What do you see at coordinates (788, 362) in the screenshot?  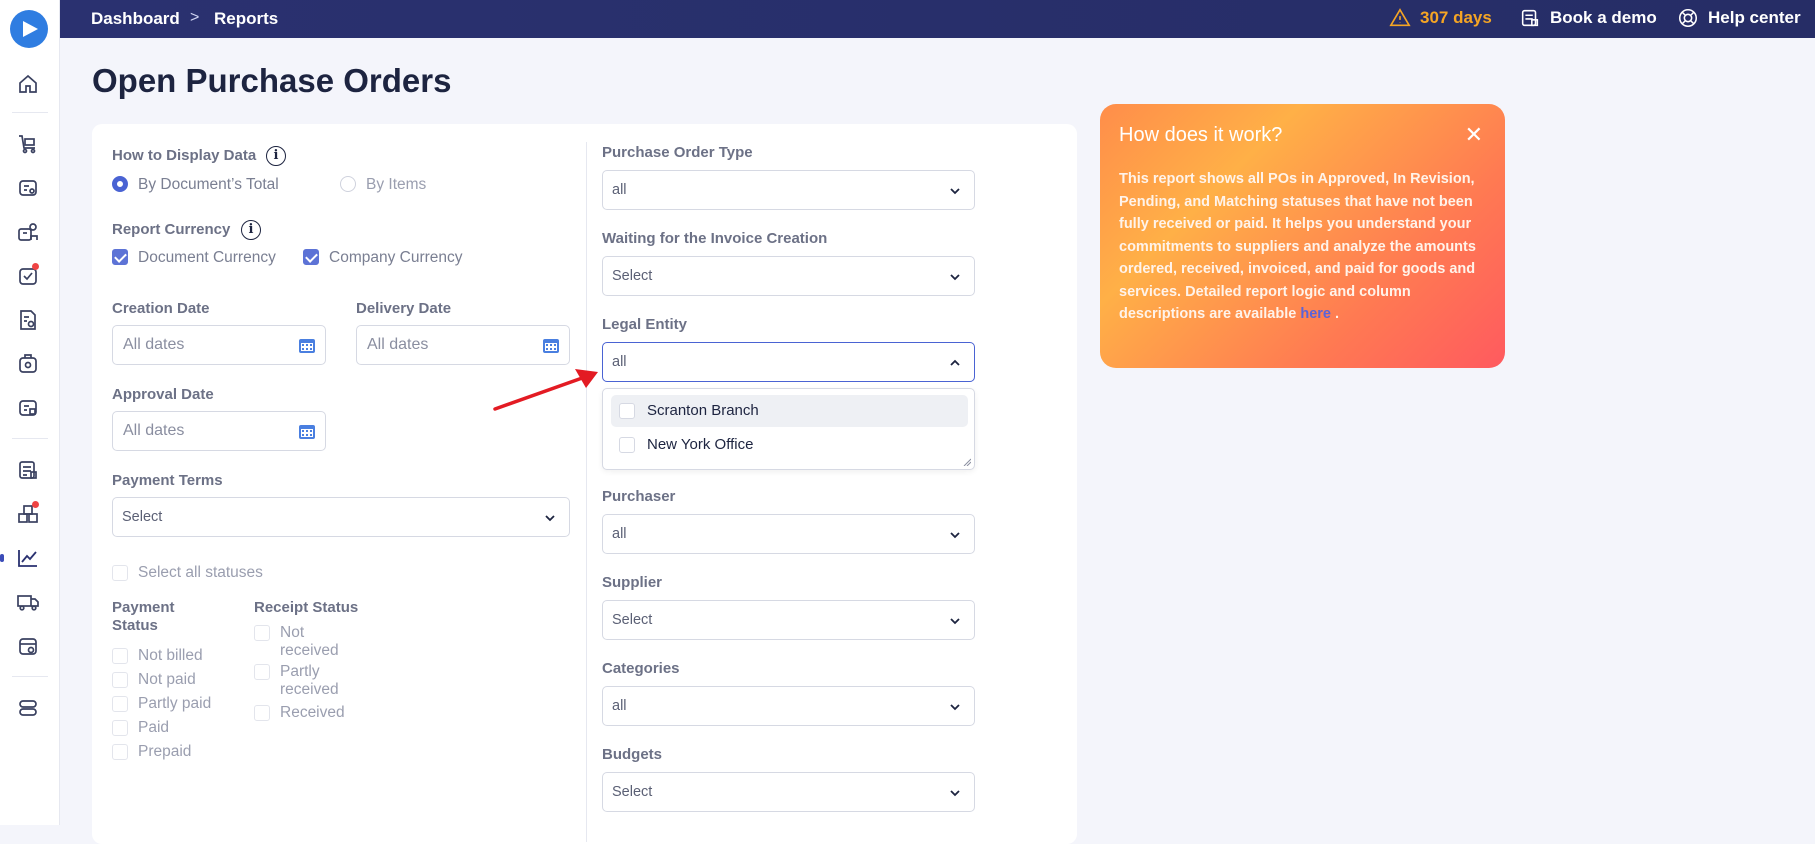 I see `legal-entity-select: all` at bounding box center [788, 362].